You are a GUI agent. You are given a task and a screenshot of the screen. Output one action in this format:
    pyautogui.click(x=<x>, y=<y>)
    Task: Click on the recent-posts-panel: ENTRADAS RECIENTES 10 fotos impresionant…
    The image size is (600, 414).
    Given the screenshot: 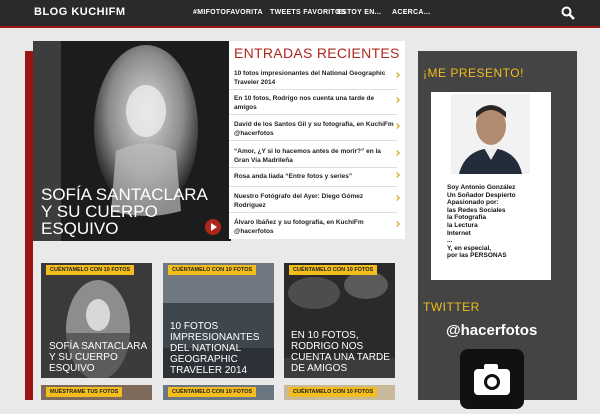 What is the action you would take?
    pyautogui.click(x=317, y=140)
    